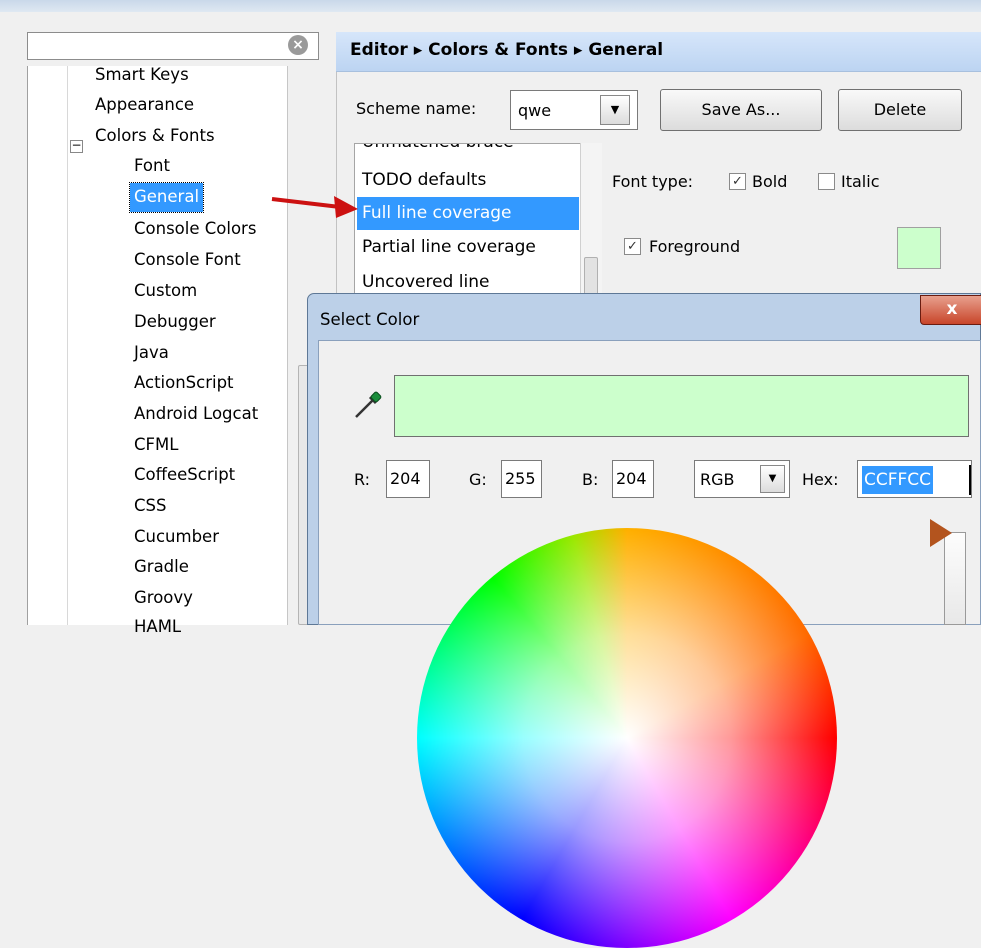 The width and height of the screenshot is (981, 948). Describe the element at coordinates (900, 110) in the screenshot. I see `delete-button: Delete` at that location.